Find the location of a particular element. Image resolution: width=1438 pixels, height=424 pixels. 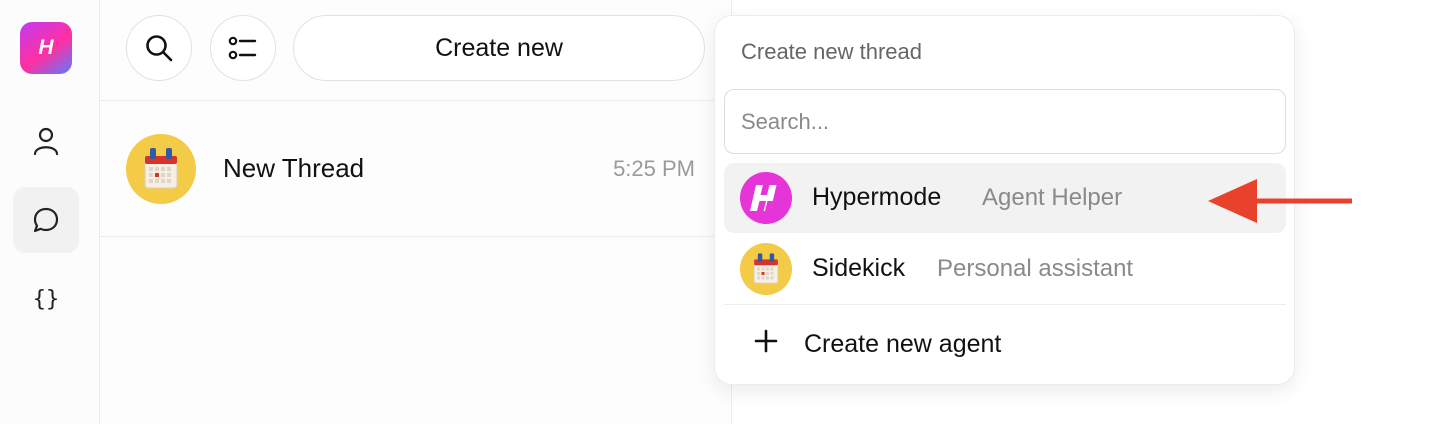

agent-search-input is located at coordinates (1005, 121).